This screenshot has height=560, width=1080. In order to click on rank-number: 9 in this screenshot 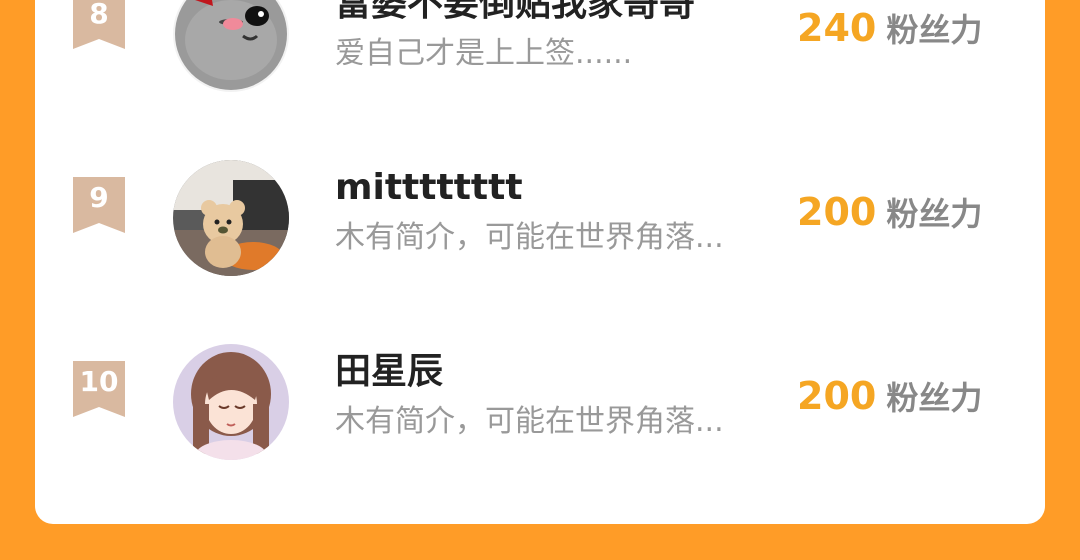, I will do `click(99, 197)`.